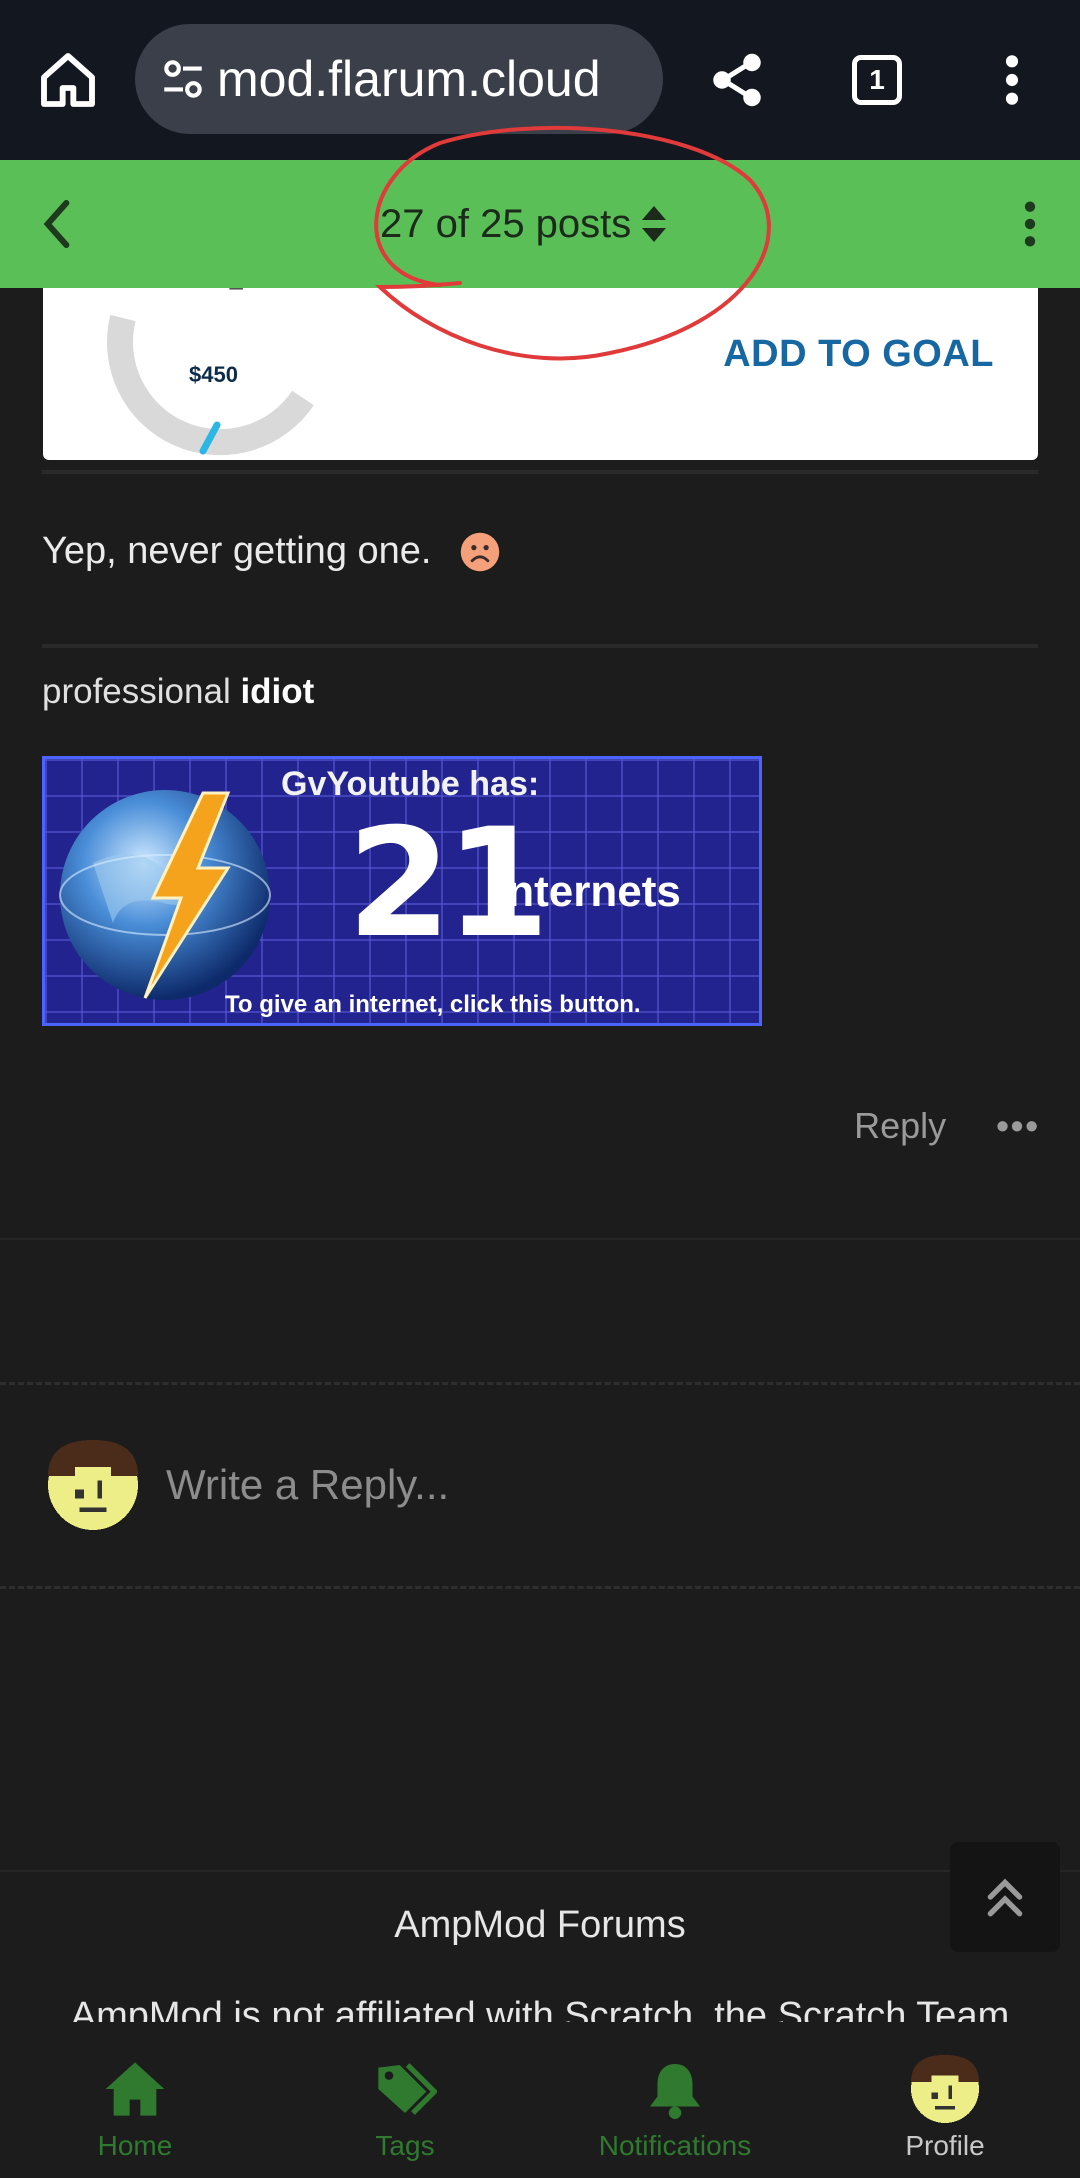 The image size is (1080, 2178). What do you see at coordinates (1018, 1126) in the screenshot?
I see `more-options-button: •••` at bounding box center [1018, 1126].